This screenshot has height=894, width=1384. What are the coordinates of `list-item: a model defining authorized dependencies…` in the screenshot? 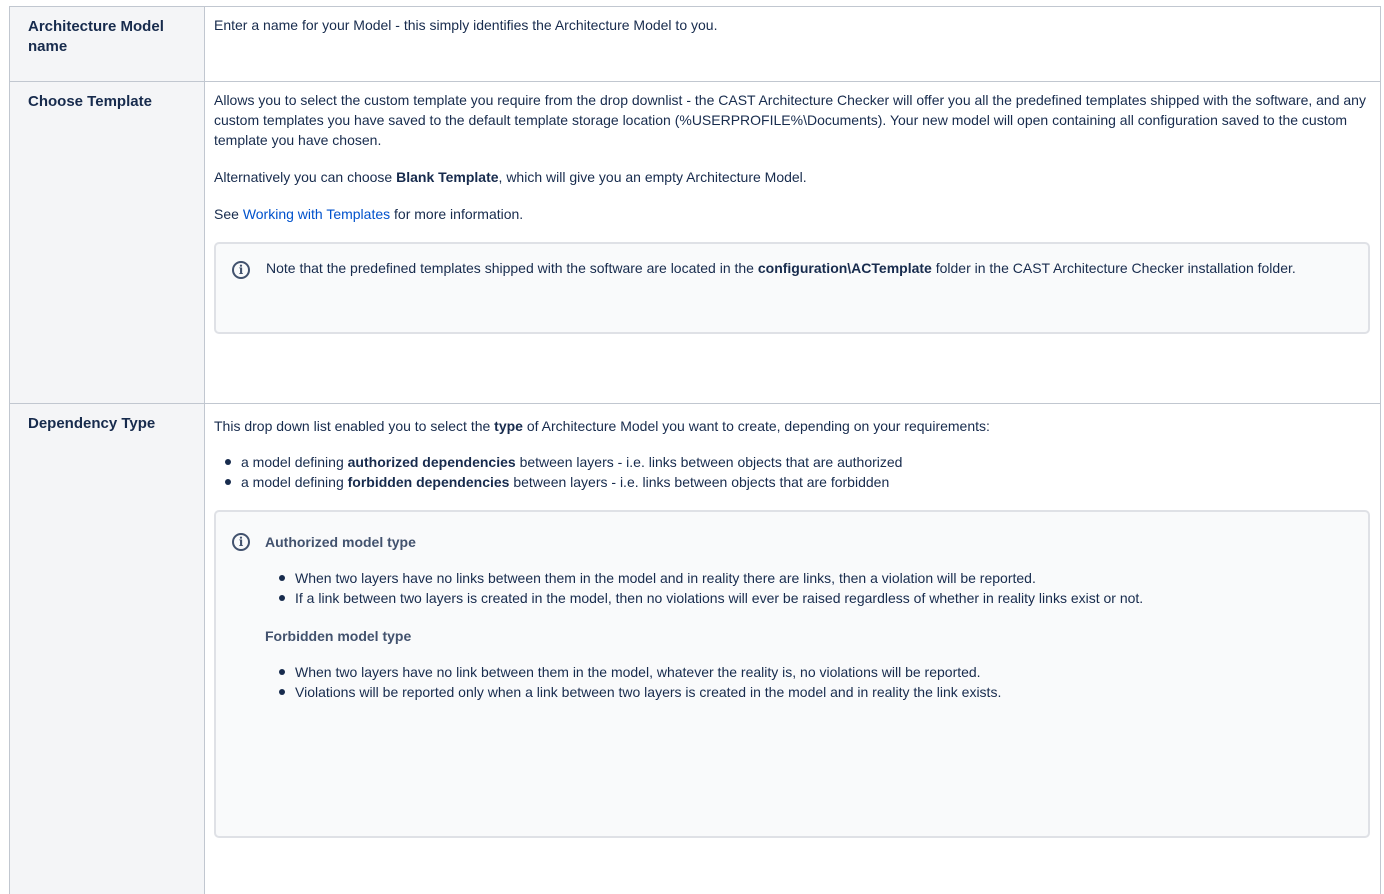 It's located at (797, 462).